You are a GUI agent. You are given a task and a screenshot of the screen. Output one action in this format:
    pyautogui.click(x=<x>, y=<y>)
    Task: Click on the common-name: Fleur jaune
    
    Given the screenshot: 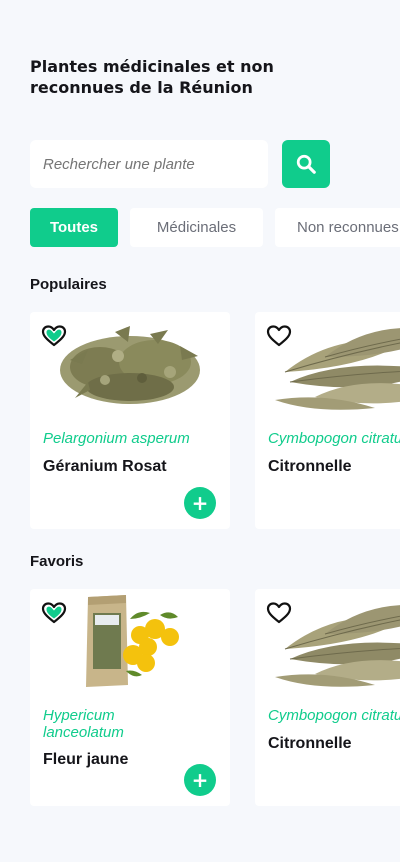 What is the action you would take?
    pyautogui.click(x=86, y=759)
    